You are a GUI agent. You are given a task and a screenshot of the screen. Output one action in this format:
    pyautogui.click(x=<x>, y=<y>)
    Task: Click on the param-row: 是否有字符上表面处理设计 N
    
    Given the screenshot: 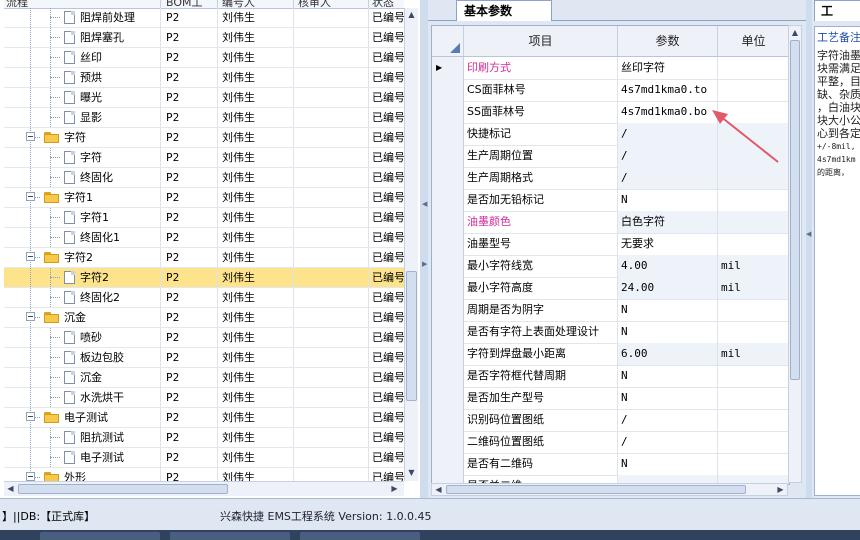 What is the action you would take?
    pyautogui.click(x=610, y=332)
    